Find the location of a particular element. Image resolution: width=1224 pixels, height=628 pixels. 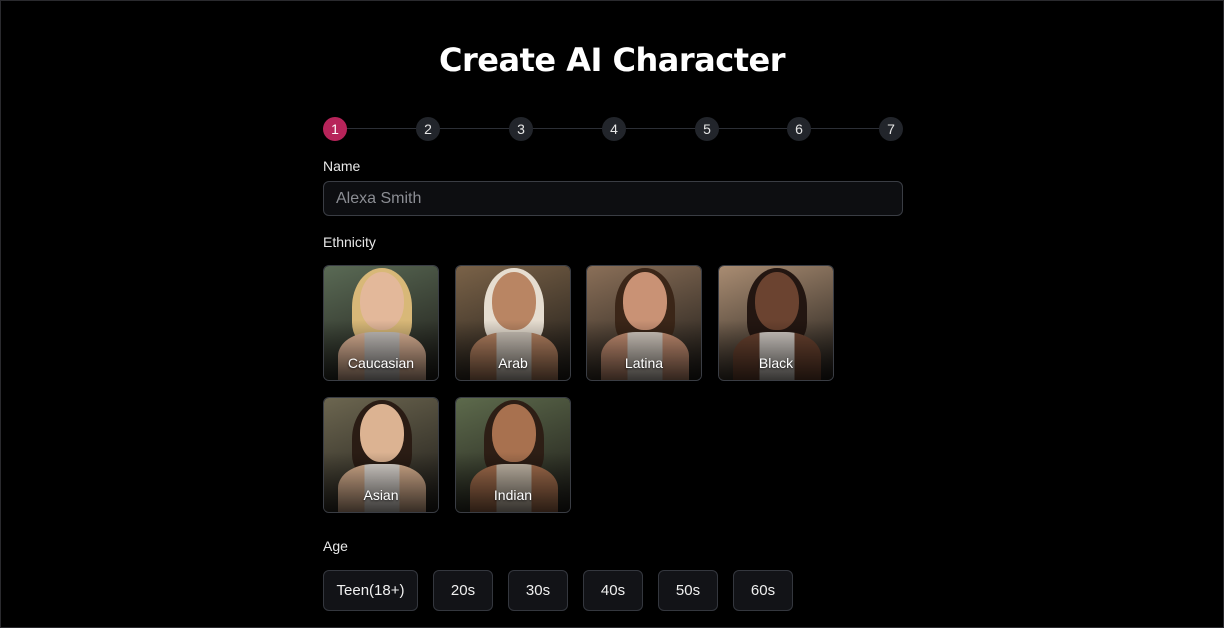

age-option-teen: Teen(18+) is located at coordinates (370, 590).